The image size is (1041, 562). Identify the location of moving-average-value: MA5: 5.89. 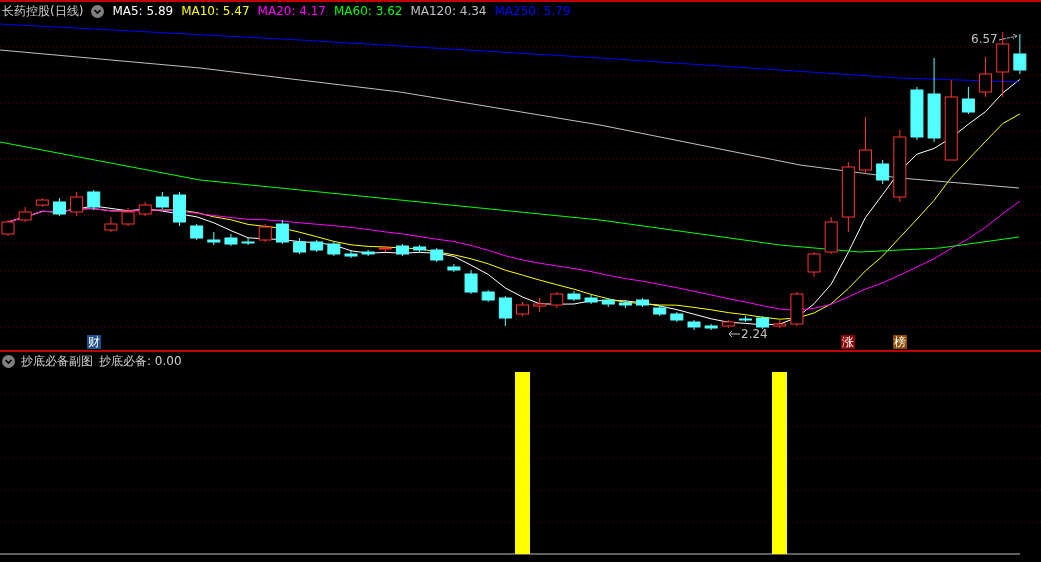
(143, 11).